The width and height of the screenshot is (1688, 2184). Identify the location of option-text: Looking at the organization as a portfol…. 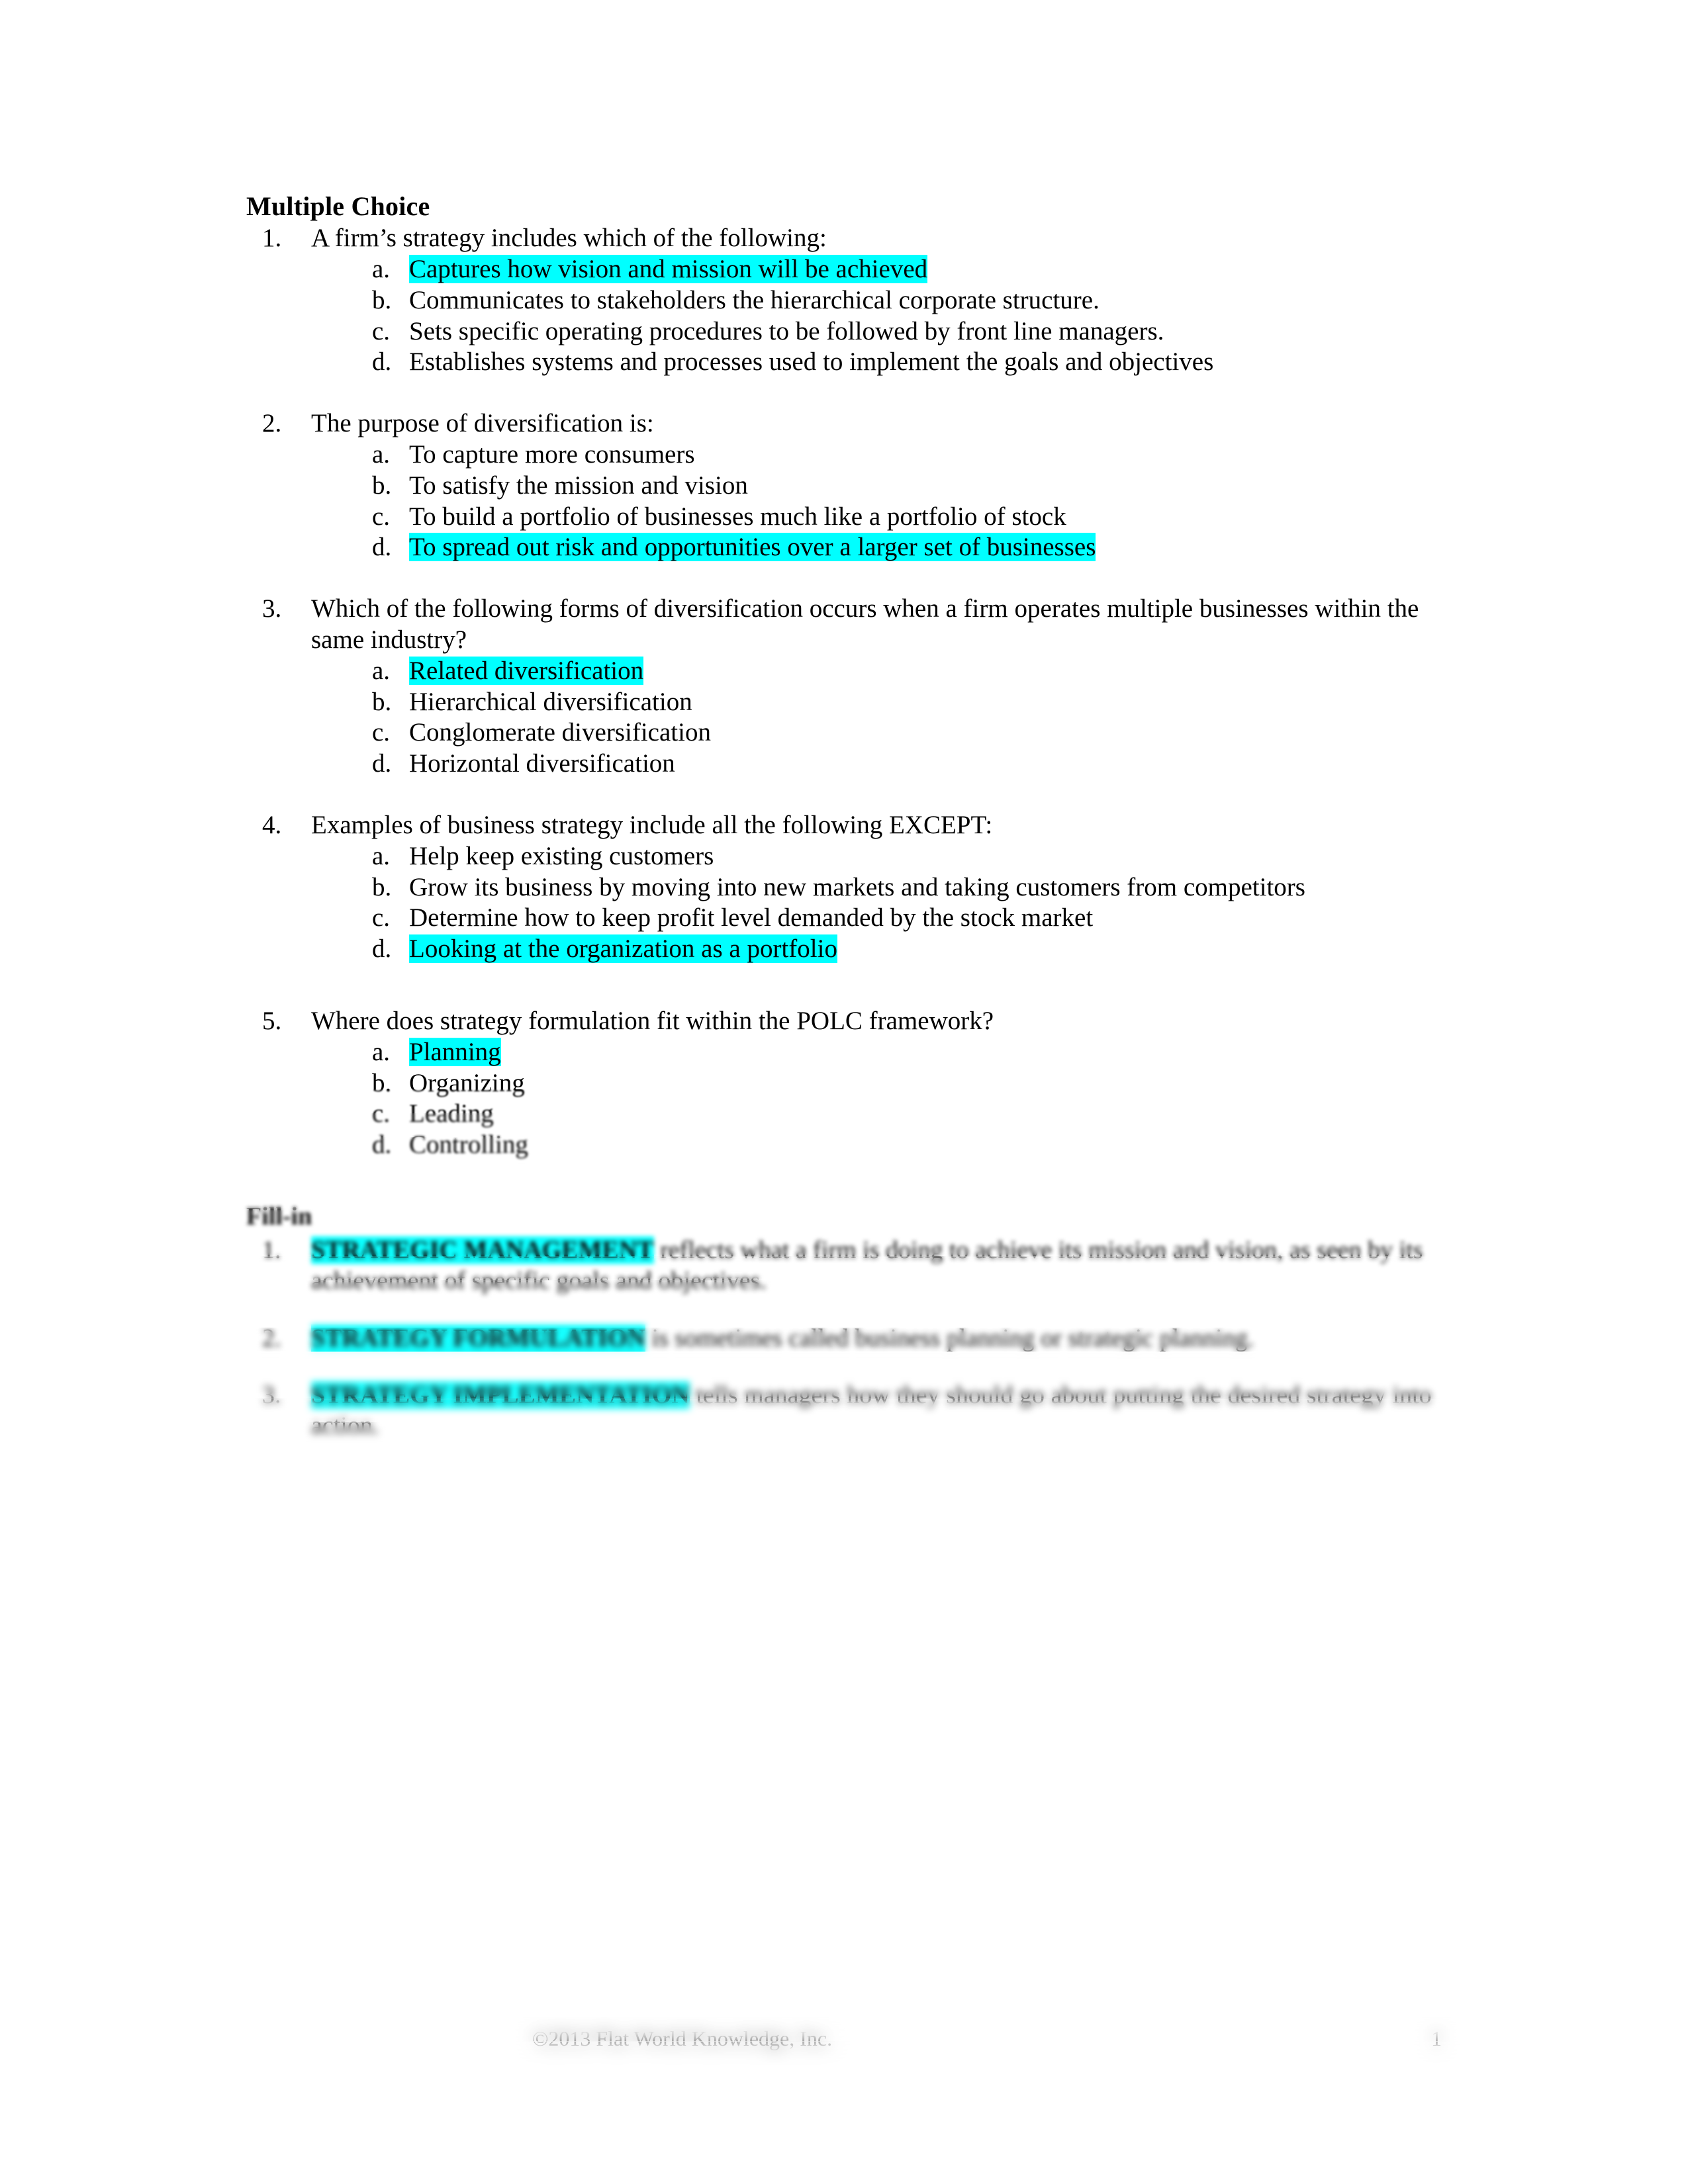
(623, 949).